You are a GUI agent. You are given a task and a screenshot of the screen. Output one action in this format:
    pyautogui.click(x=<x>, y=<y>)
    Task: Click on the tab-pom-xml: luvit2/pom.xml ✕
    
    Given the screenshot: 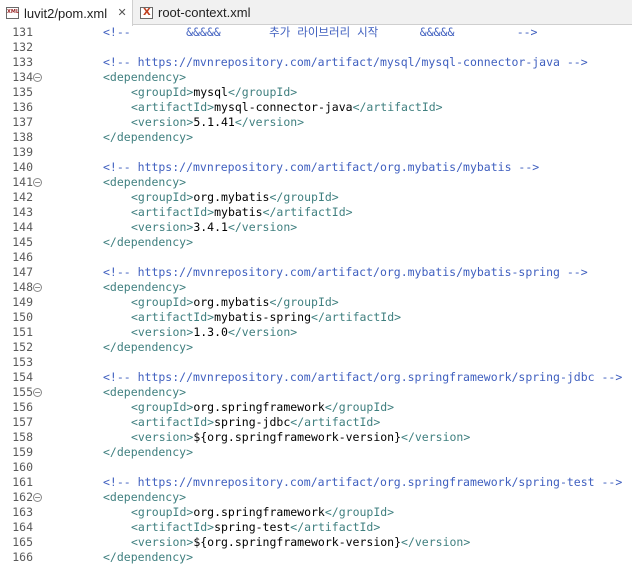 What is the action you would take?
    pyautogui.click(x=66, y=13)
    